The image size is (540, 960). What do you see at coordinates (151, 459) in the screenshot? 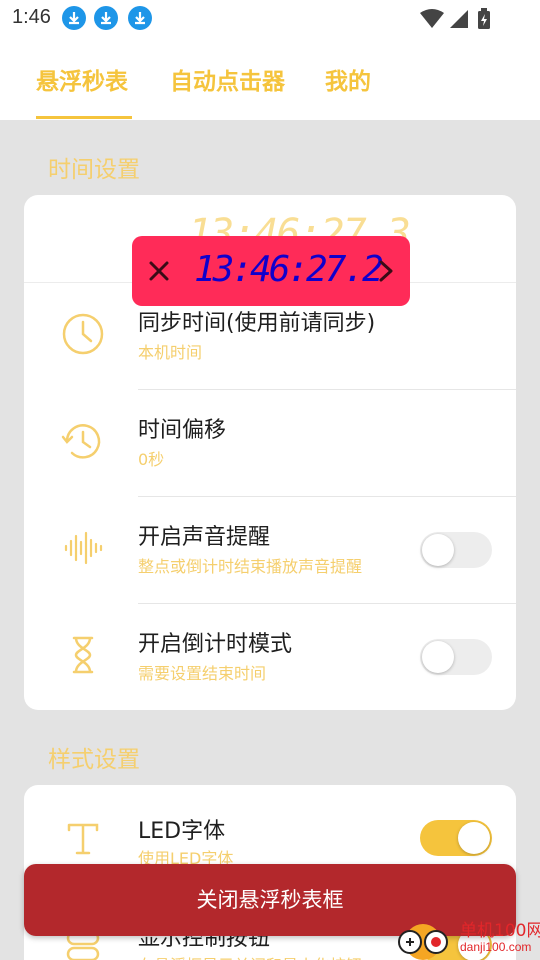
I see `time-offset-subtitle: 0秒` at bounding box center [151, 459].